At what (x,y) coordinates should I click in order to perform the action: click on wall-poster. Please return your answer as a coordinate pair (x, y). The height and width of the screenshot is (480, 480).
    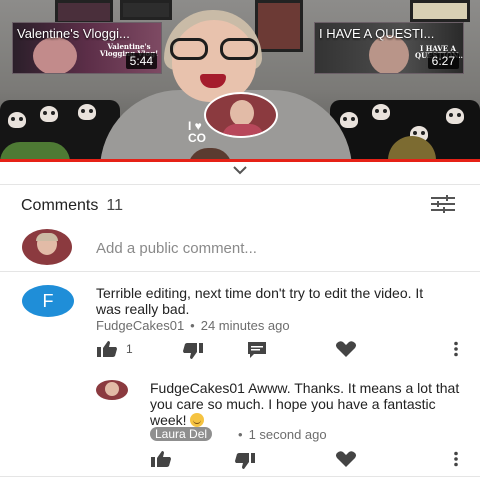
    Looking at the image, I should click on (440, 11).